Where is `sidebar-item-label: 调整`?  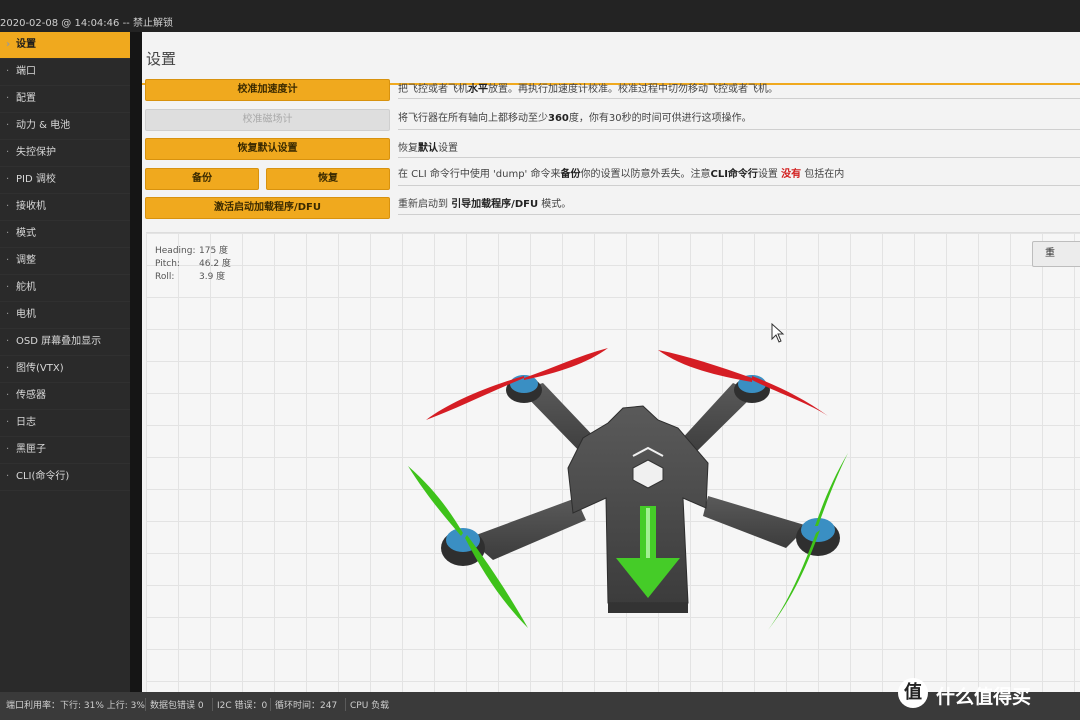
sidebar-item-label: 调整 is located at coordinates (26, 260).